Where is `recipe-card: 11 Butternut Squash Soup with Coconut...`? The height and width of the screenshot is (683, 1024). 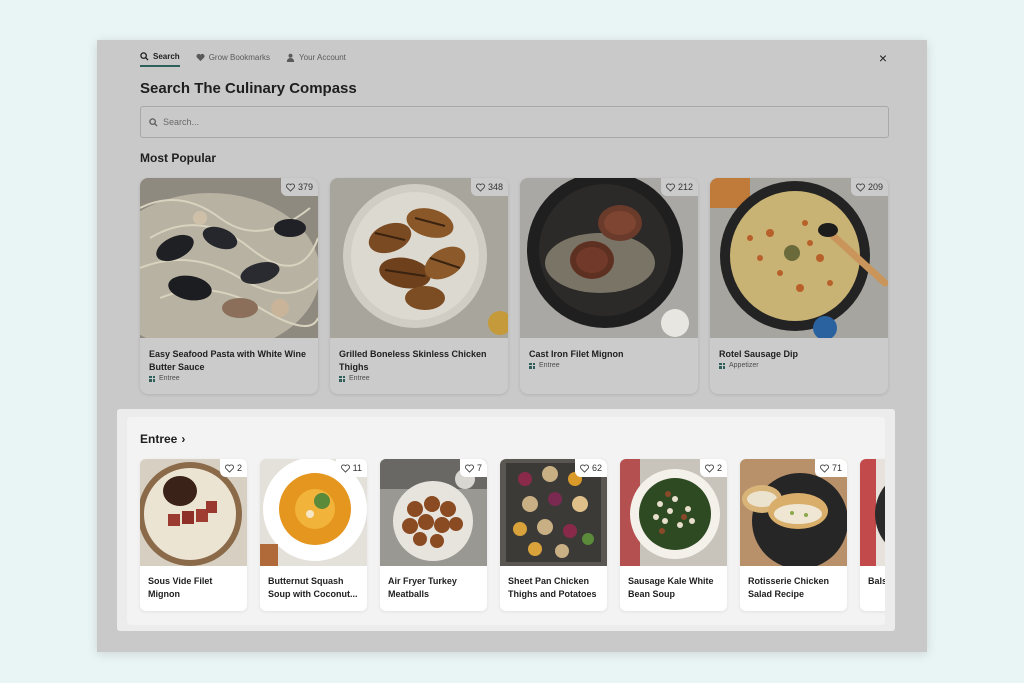 recipe-card: 11 Butternut Squash Soup with Coconut... is located at coordinates (313, 535).